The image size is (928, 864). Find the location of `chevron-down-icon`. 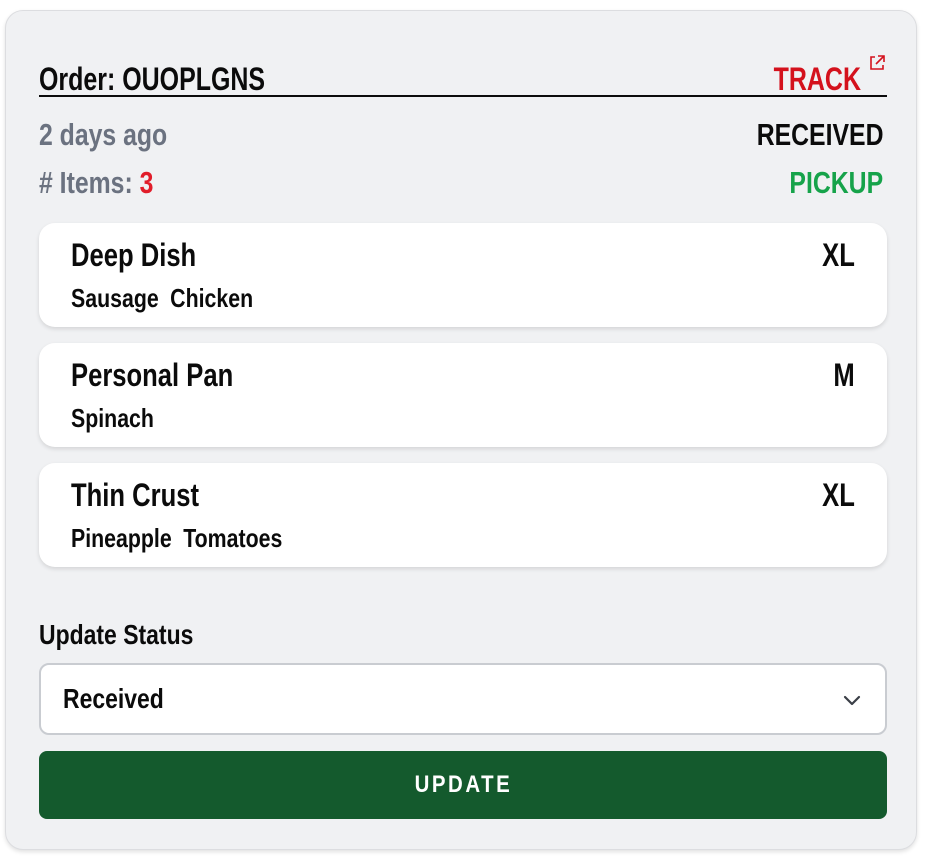

chevron-down-icon is located at coordinates (852, 700).